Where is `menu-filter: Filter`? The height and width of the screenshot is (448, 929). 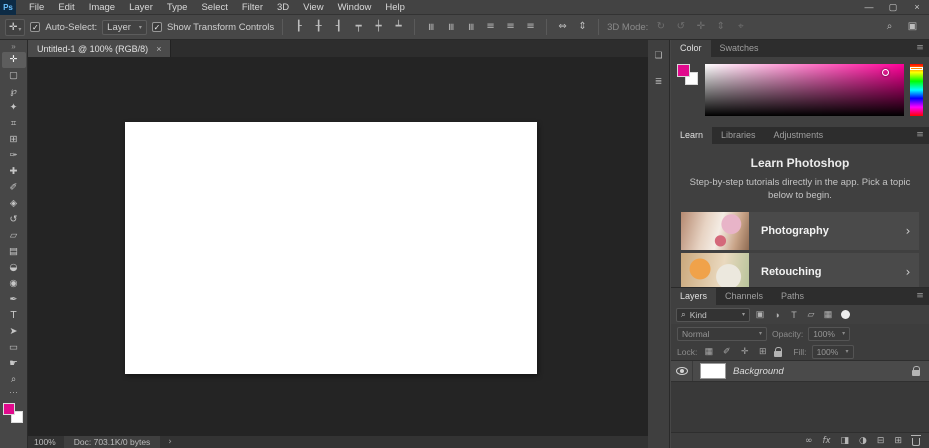
menu-filter: Filter is located at coordinates (252, 7).